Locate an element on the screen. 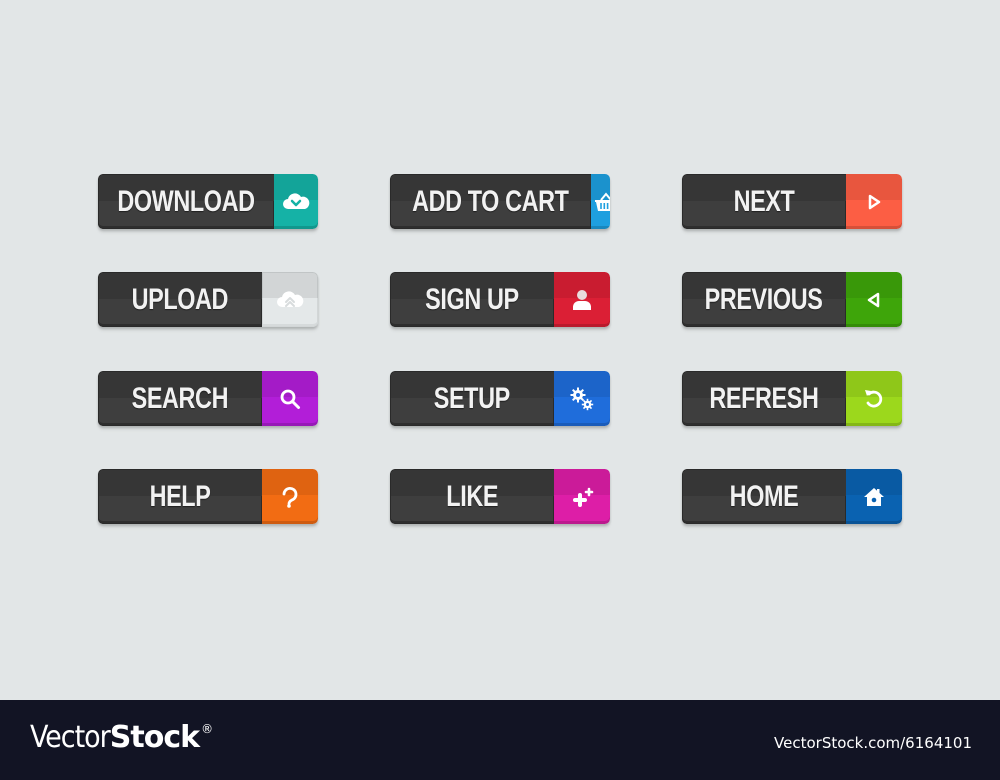 The image size is (1000, 780). refresh-button: REFRESH is located at coordinates (792, 398).